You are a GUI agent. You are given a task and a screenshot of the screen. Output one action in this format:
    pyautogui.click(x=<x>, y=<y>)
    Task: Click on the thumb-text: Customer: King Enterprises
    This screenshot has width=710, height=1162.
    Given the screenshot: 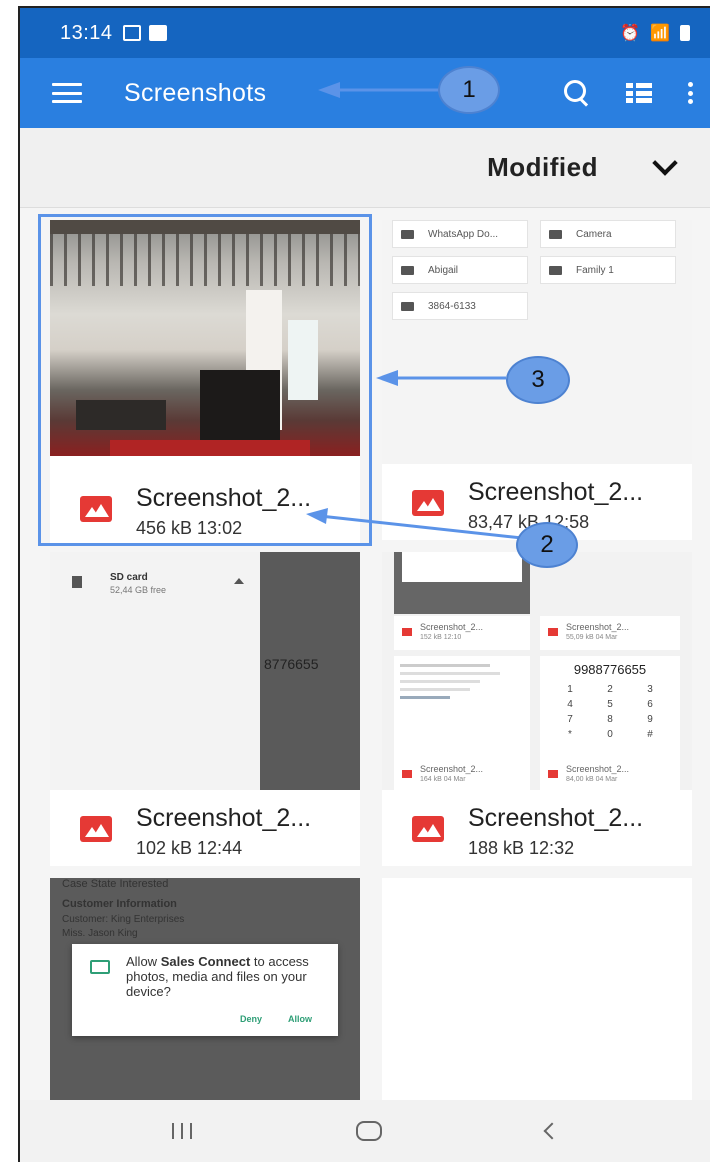 What is the action you would take?
    pyautogui.click(x=123, y=919)
    